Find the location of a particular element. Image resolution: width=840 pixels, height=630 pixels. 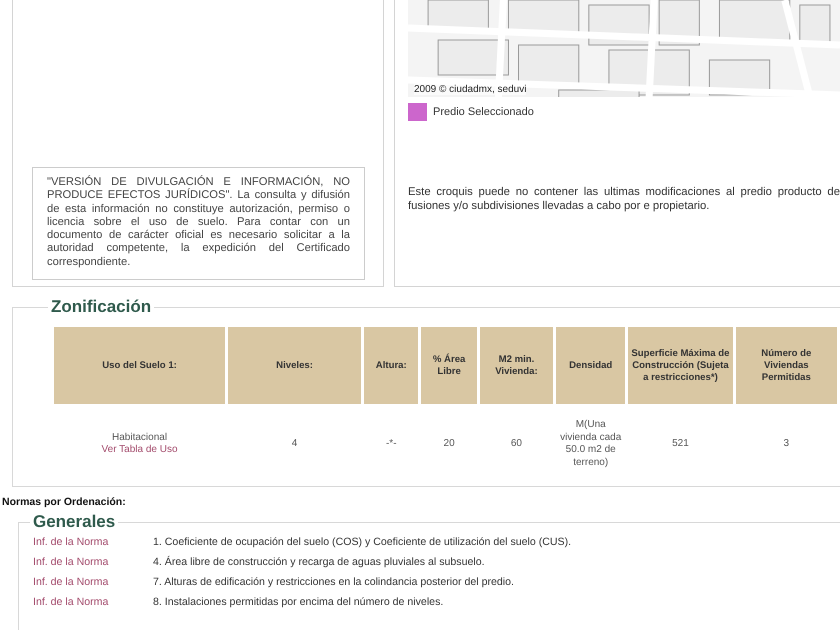

map-attribution: 2009 © ciudadmx, seduvi is located at coordinates (470, 89).